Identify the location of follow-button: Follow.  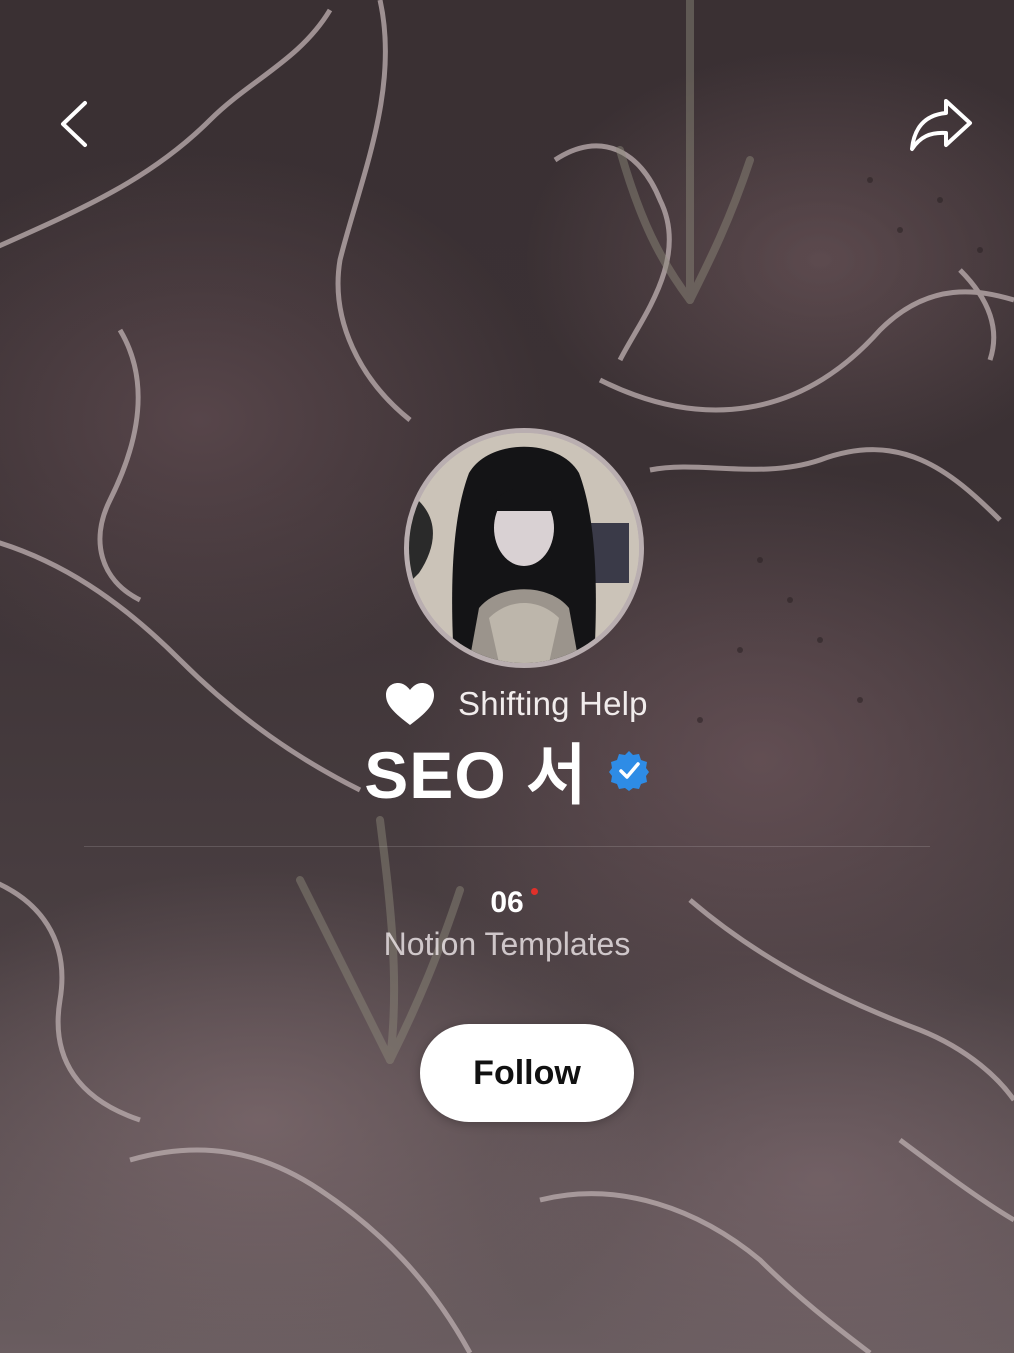
(527, 1073).